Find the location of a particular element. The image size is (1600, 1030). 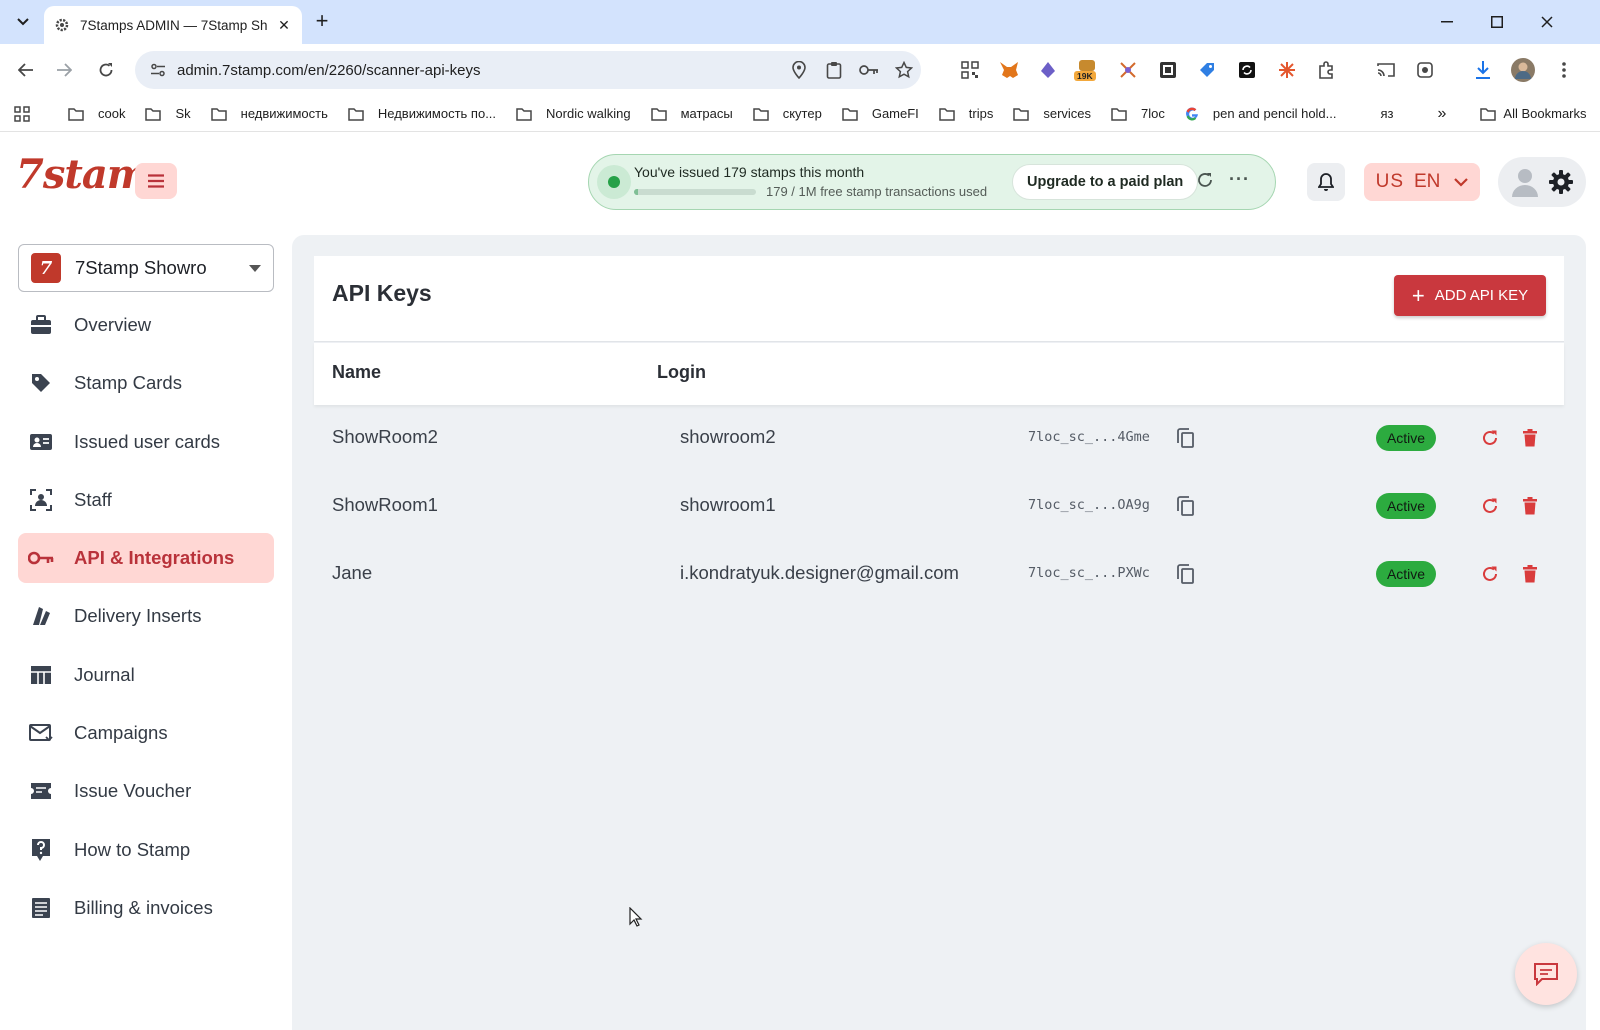

apps-grid-icon is located at coordinates (22, 113).